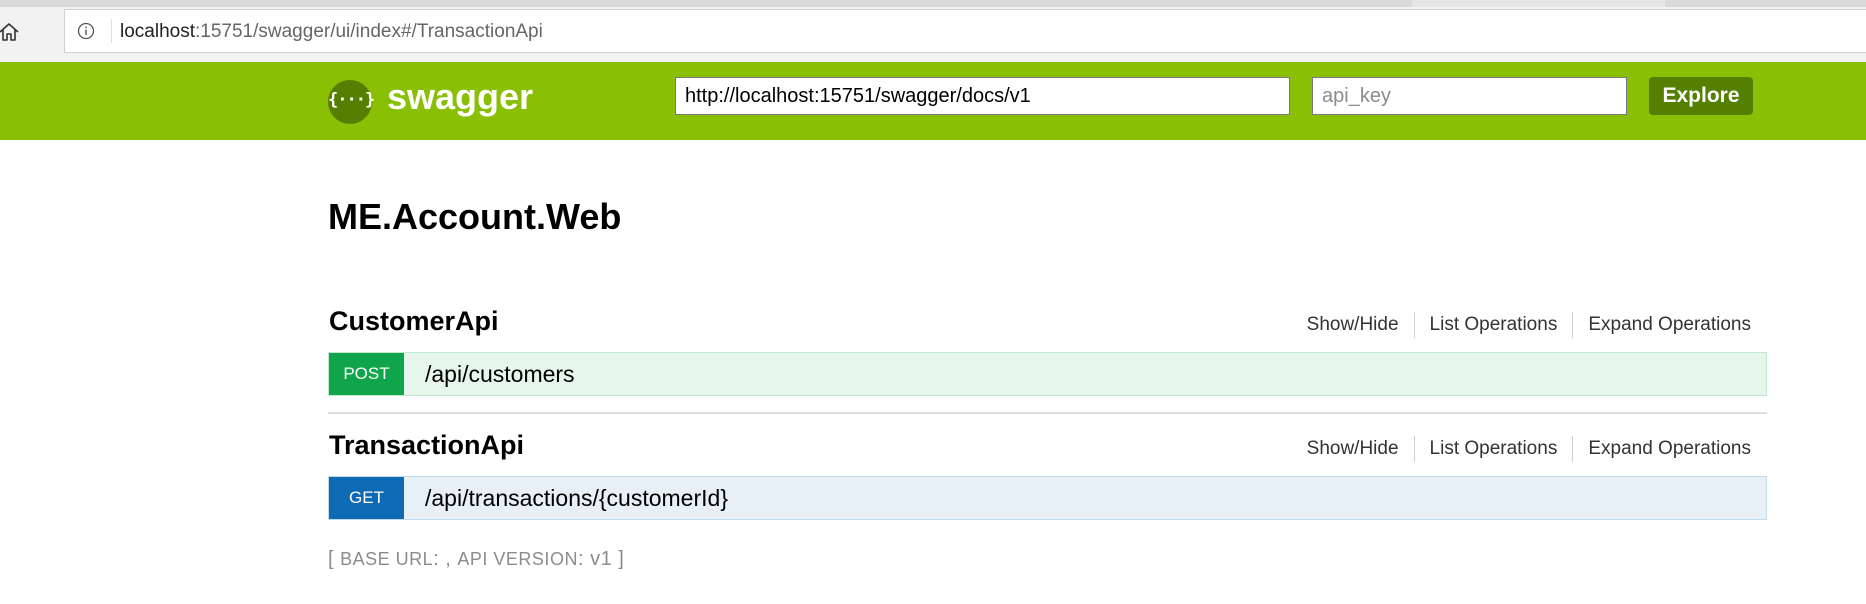  What do you see at coordinates (1469, 96) in the screenshot?
I see `api-key-input` at bounding box center [1469, 96].